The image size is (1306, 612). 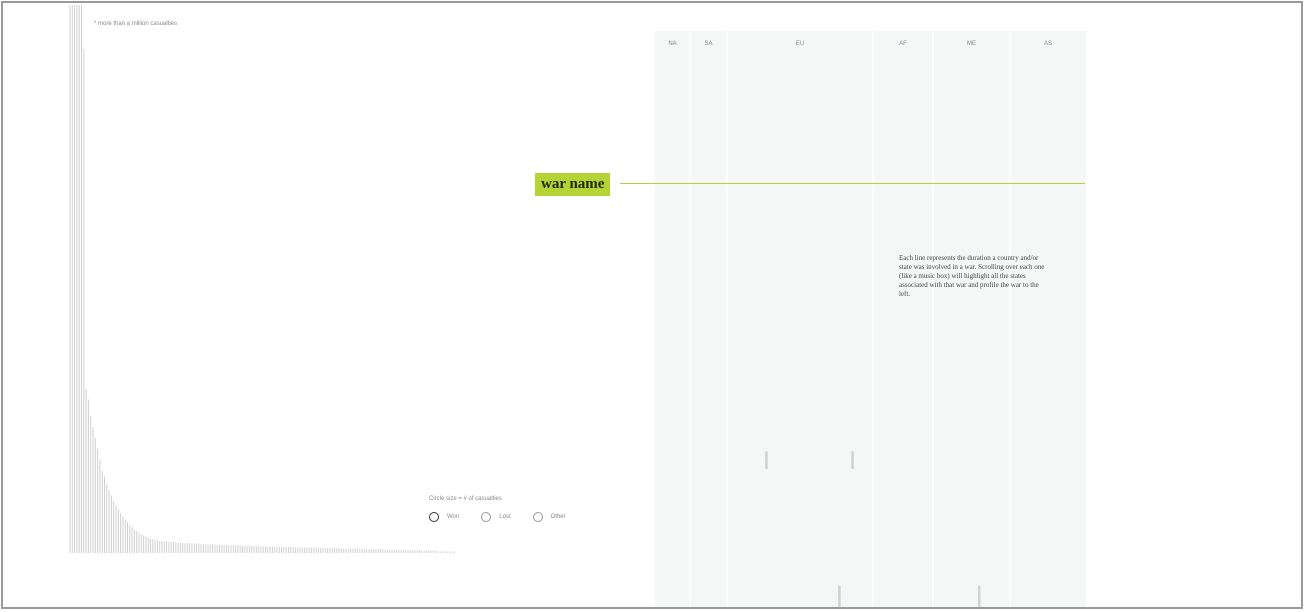 What do you see at coordinates (549, 517) in the screenshot?
I see `legend-item-other: Other` at bounding box center [549, 517].